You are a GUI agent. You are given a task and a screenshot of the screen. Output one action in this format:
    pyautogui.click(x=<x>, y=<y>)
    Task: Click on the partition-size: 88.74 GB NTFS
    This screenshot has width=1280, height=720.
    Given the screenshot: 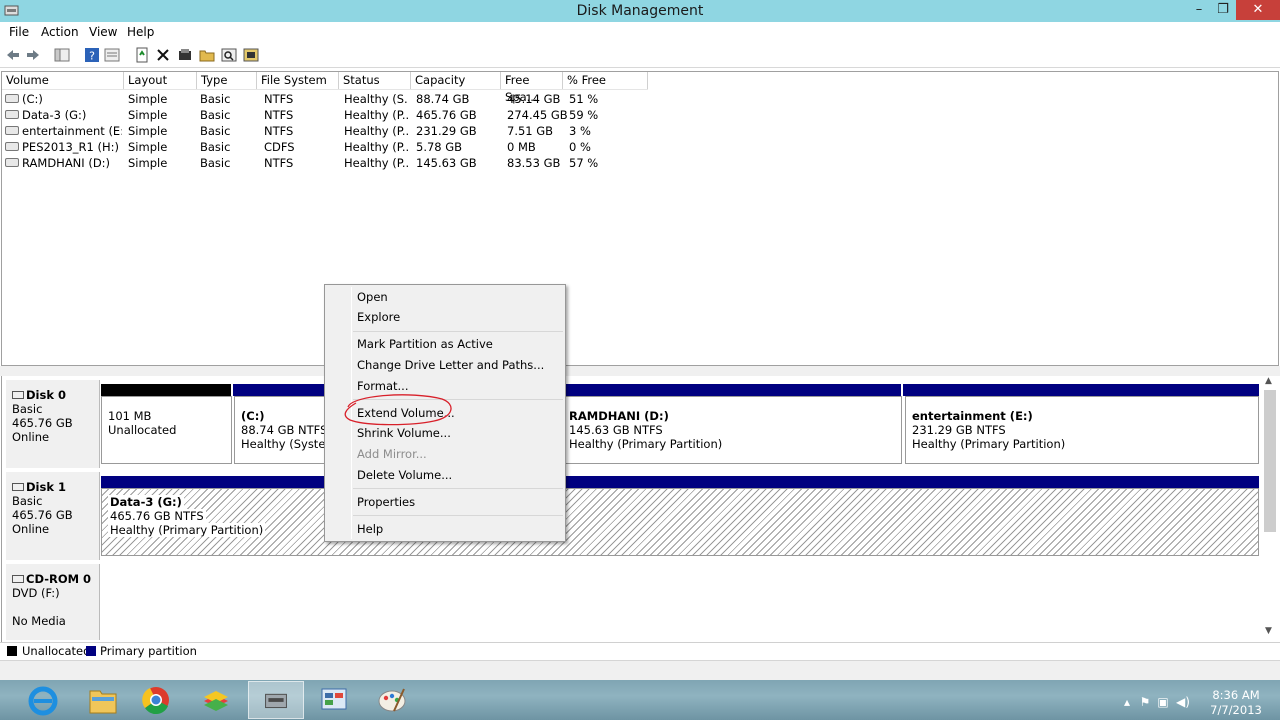 What is the action you would take?
    pyautogui.click(x=284, y=430)
    